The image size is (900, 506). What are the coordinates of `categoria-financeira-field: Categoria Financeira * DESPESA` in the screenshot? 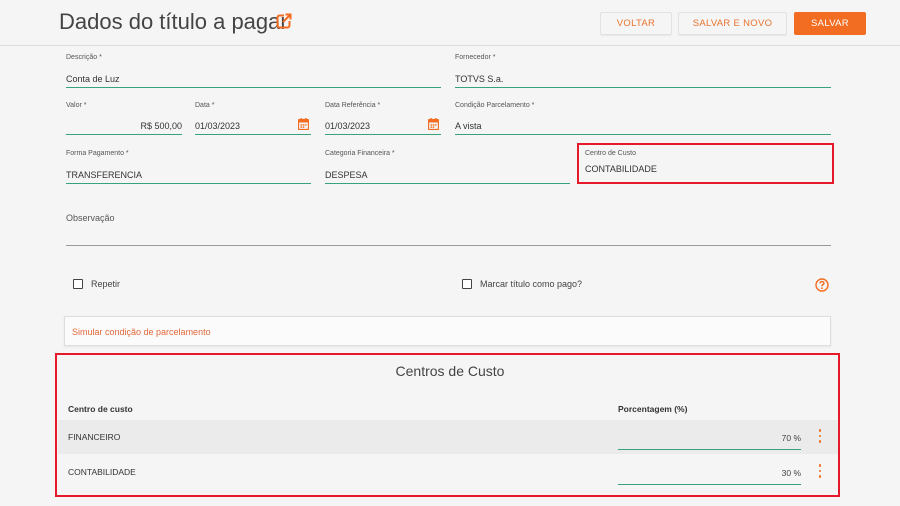 It's located at (447, 167).